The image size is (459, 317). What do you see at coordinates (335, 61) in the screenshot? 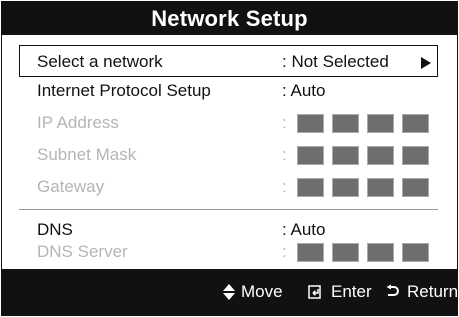
I see `select-network-value: : Not Selected` at bounding box center [335, 61].